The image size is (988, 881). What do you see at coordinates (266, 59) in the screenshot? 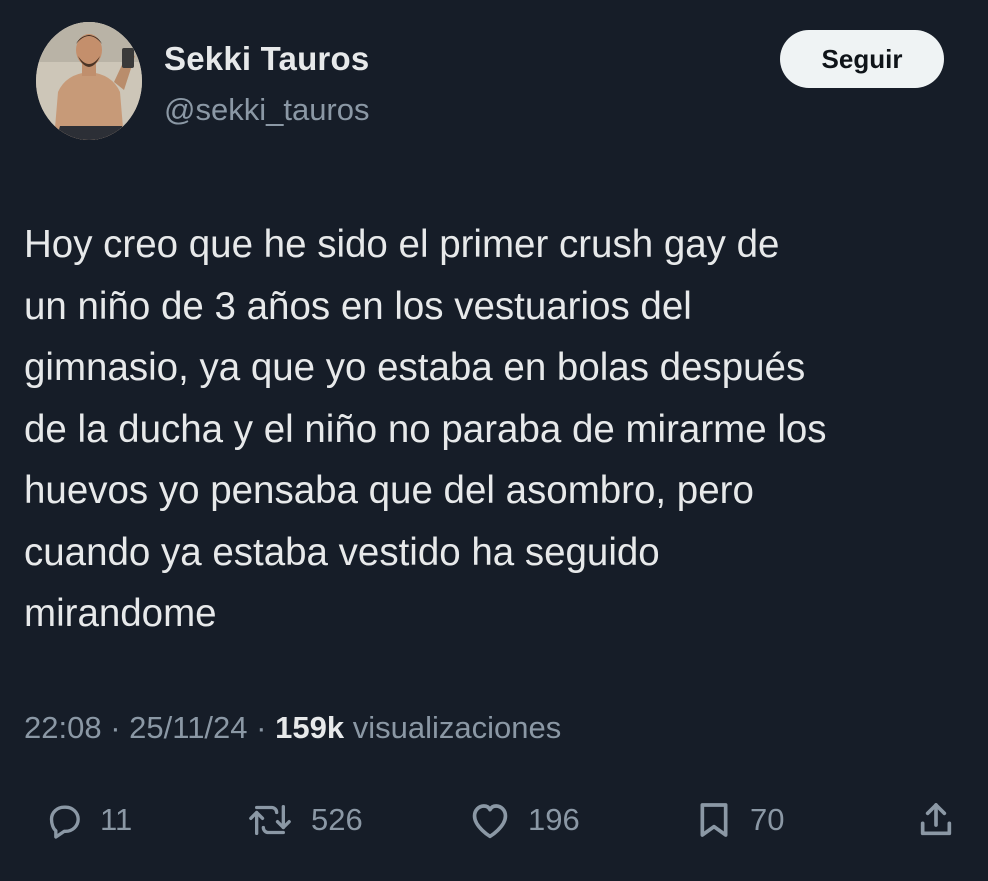
I see `author-display-name: Sekki Tauros` at bounding box center [266, 59].